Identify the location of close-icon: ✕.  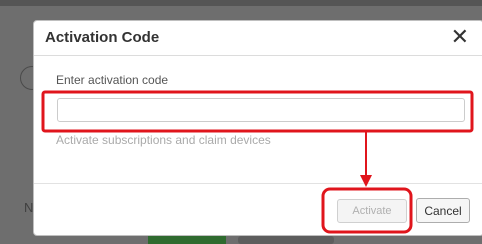
(460, 37).